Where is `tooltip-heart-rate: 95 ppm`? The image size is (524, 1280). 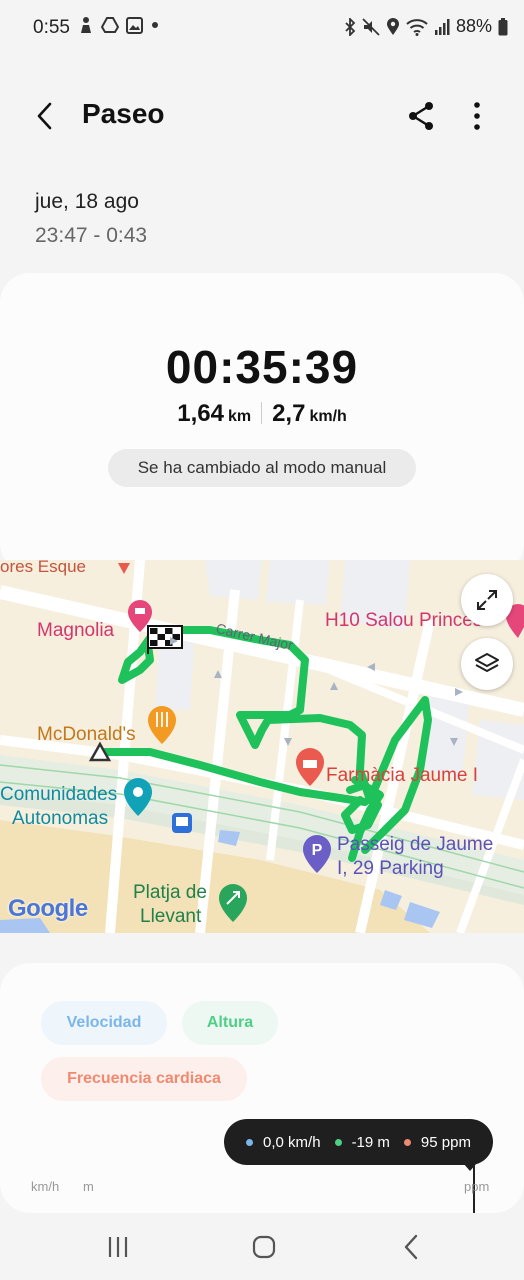 tooltip-heart-rate: 95 ppm is located at coordinates (445, 1142).